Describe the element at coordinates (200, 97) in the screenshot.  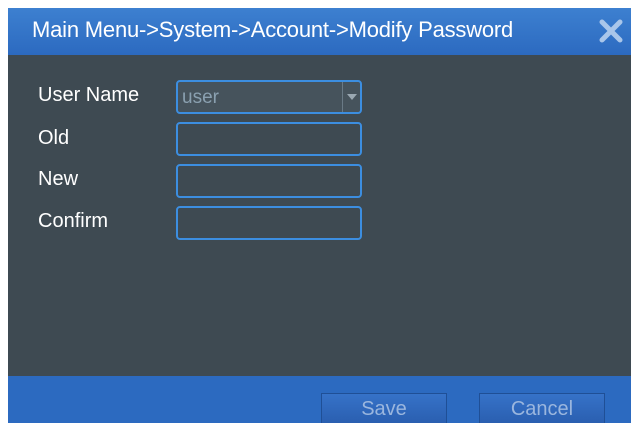
I see `user-name-value: user` at that location.